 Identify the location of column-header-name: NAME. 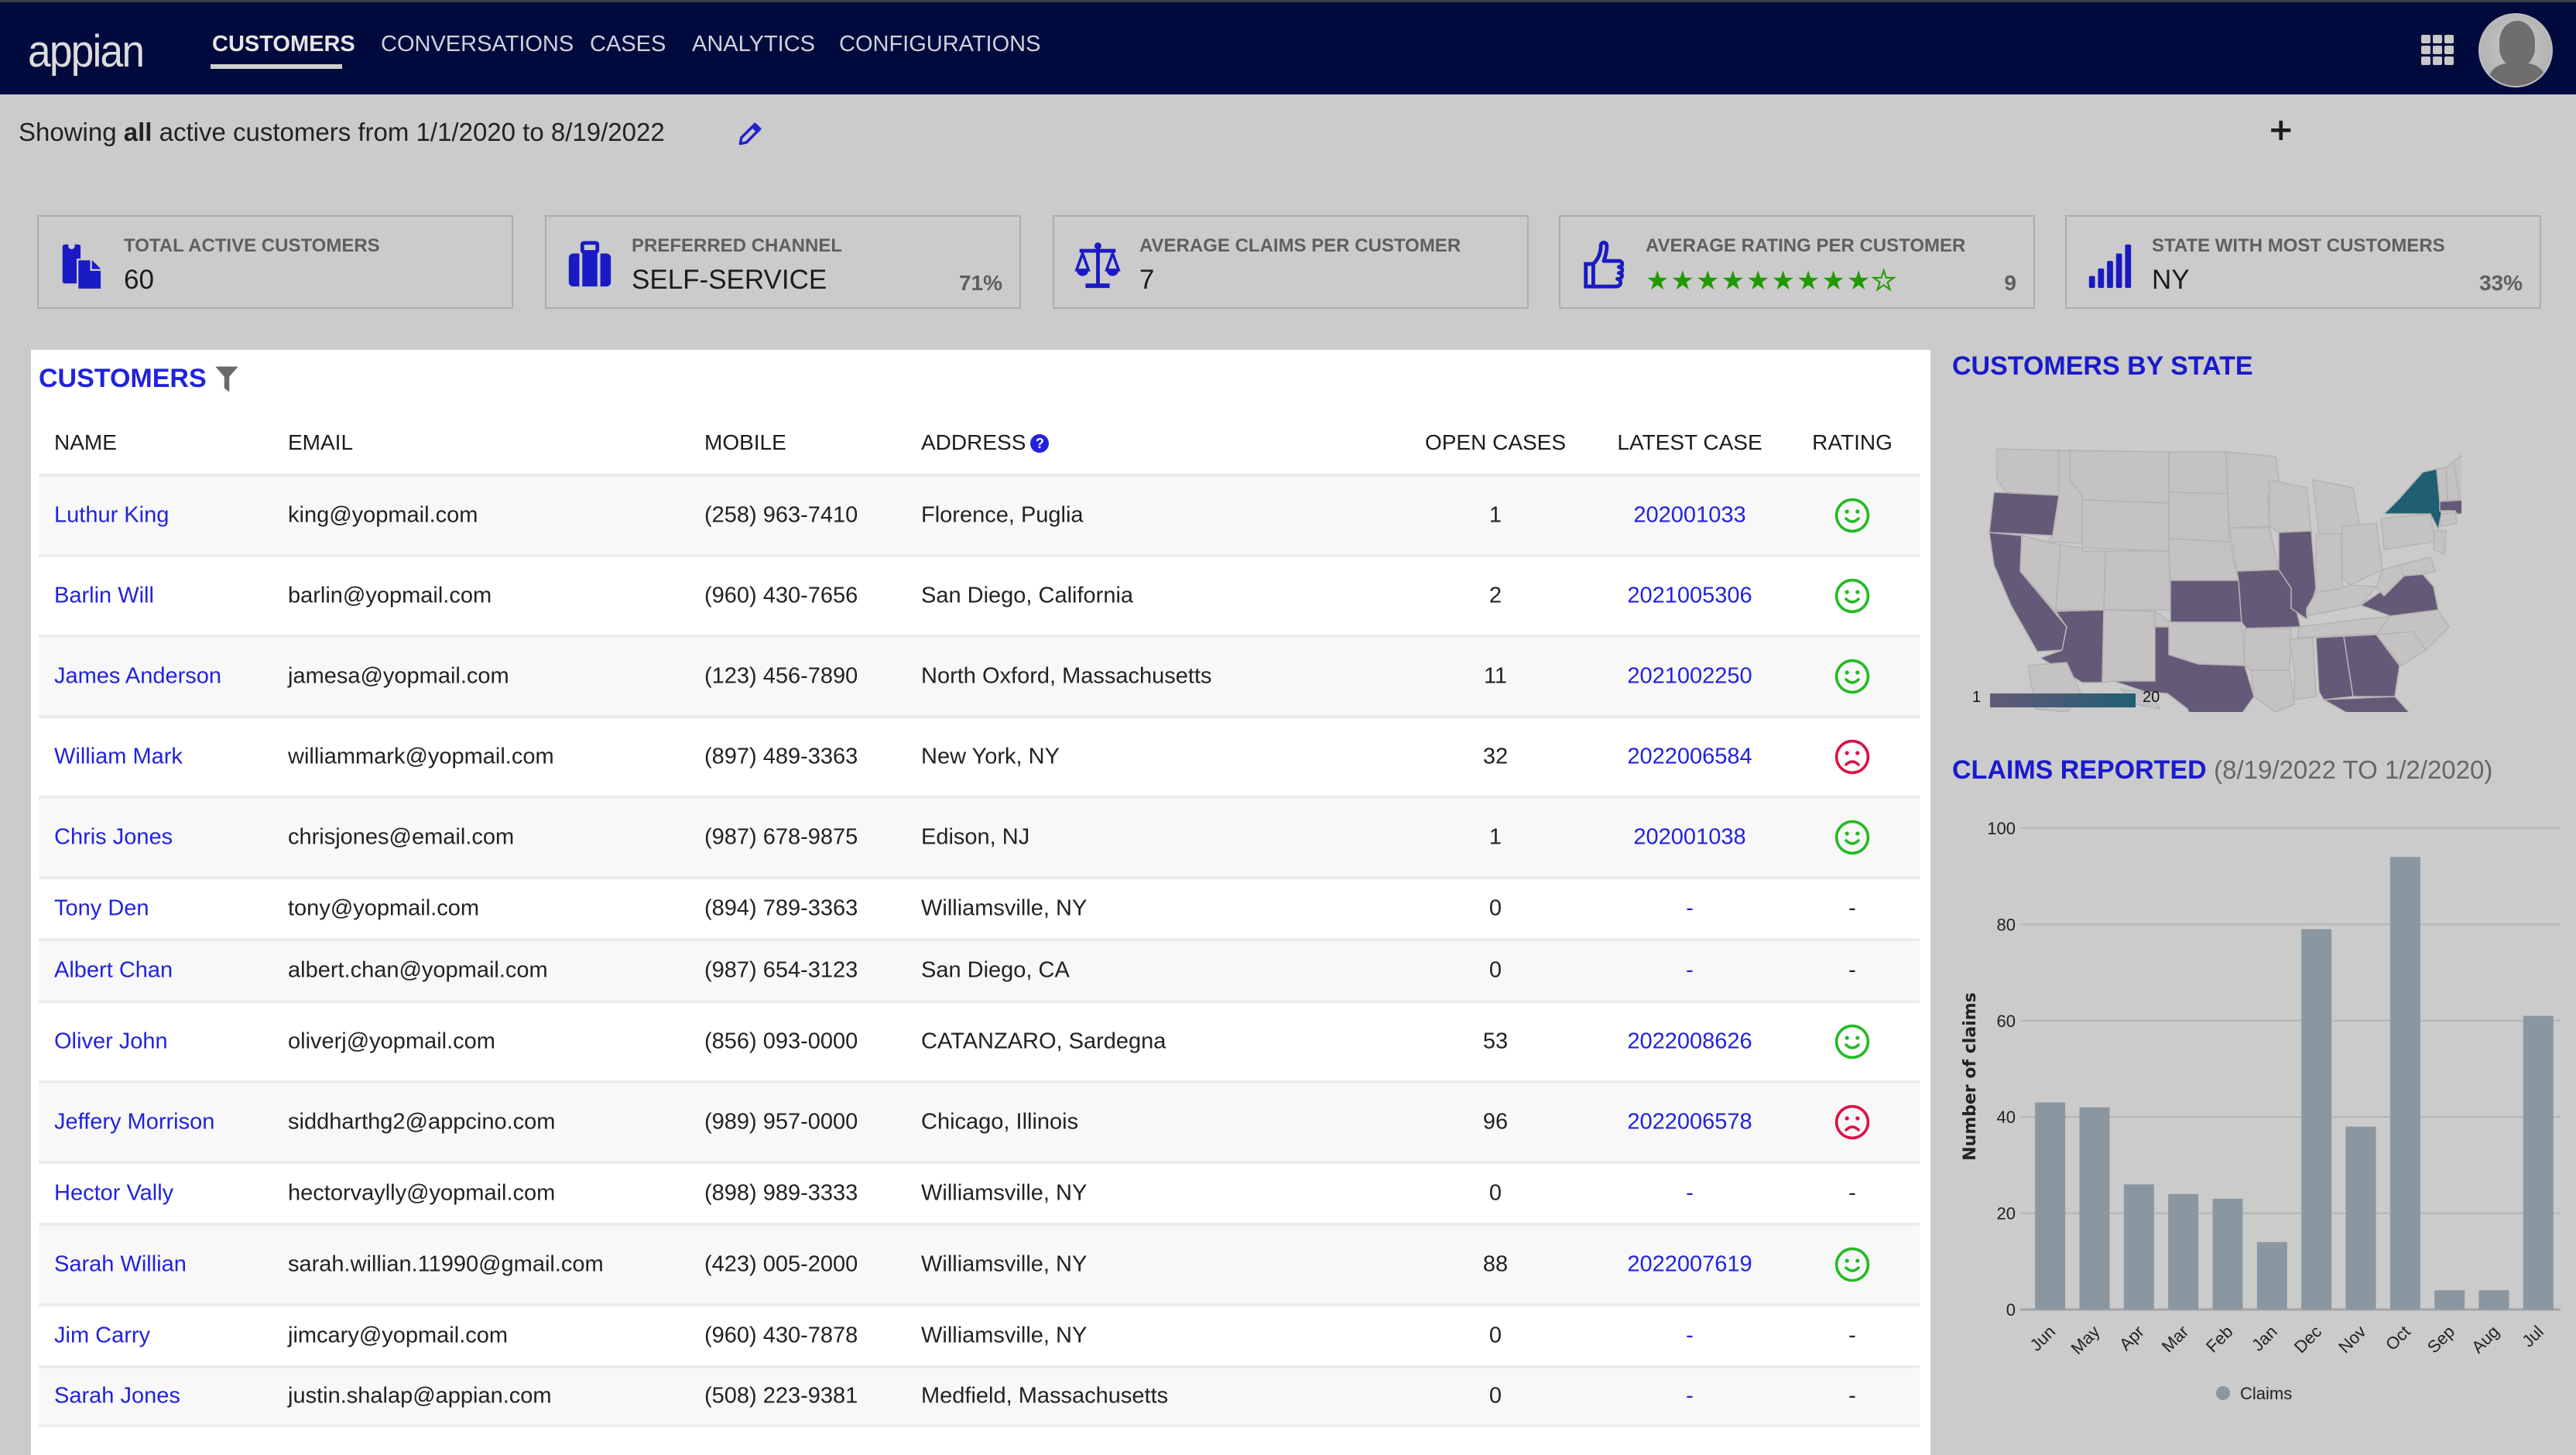
(85, 442).